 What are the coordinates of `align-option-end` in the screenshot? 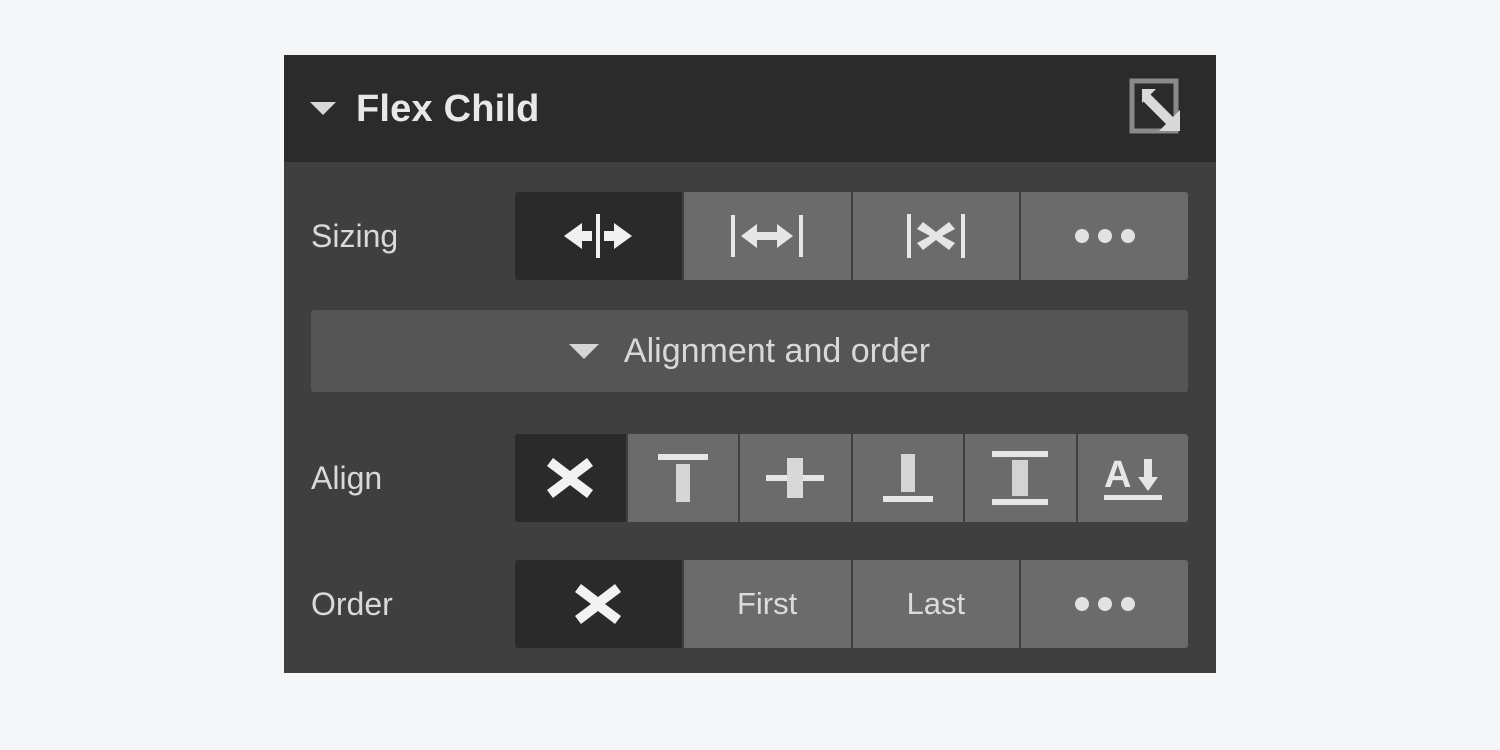 It's located at (906, 478).